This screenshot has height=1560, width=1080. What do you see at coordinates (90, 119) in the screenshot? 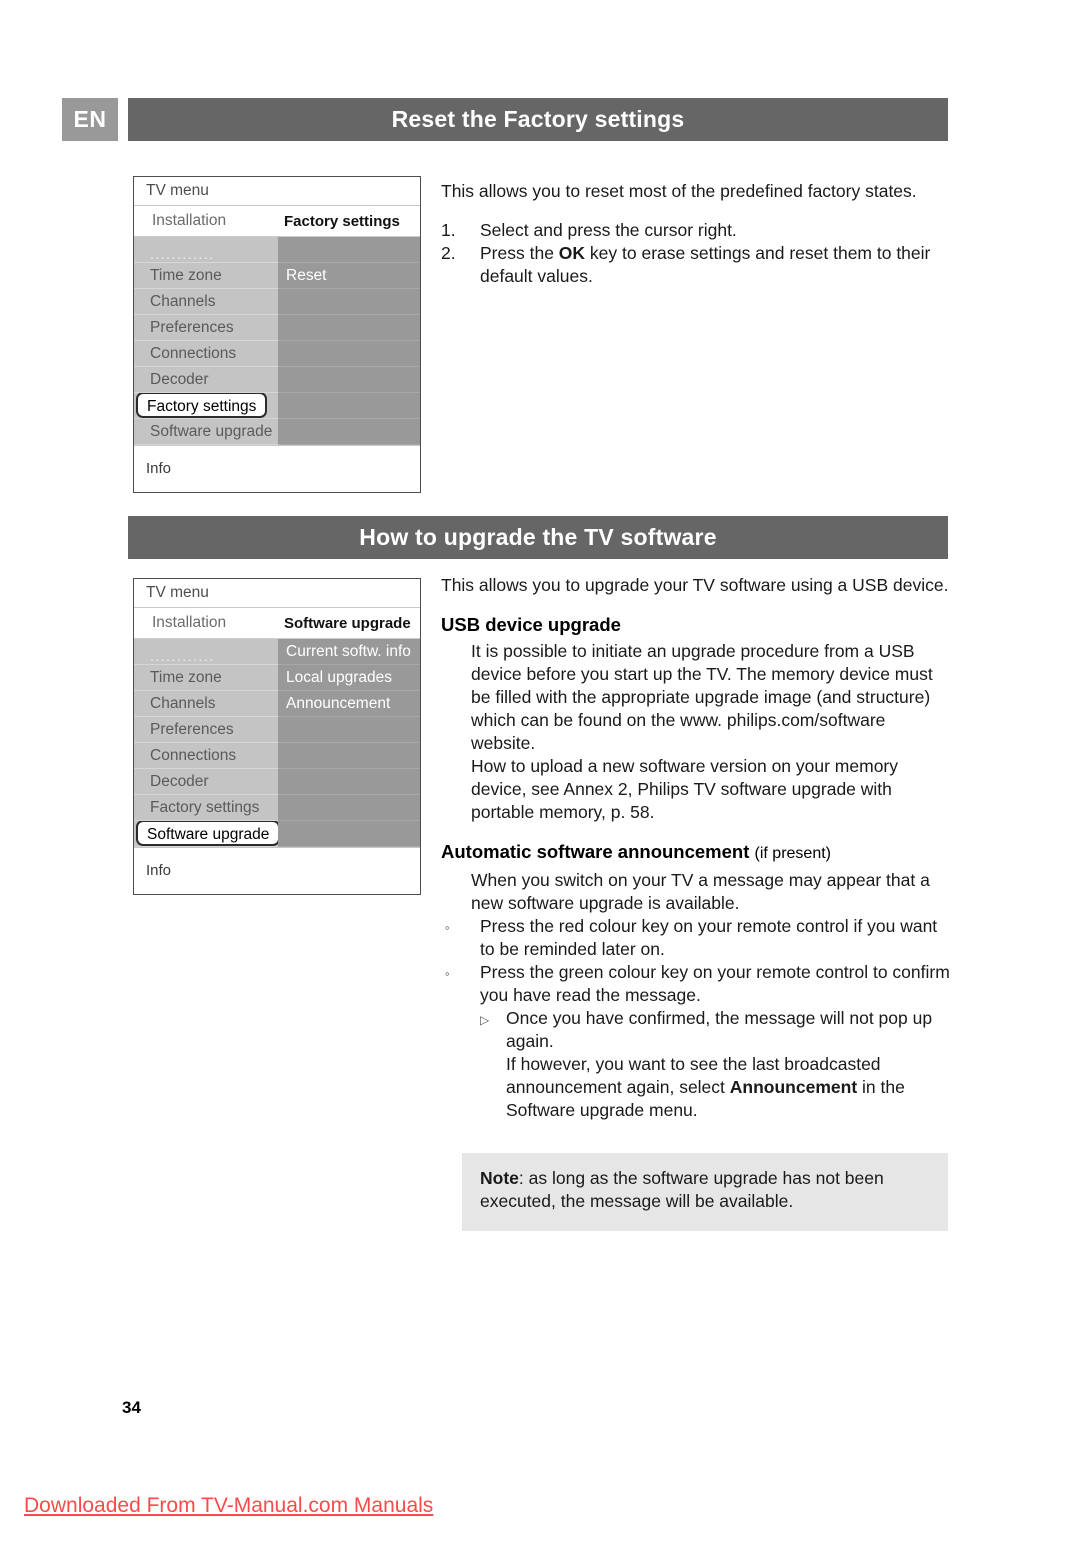
I see `language-badge: EN` at bounding box center [90, 119].